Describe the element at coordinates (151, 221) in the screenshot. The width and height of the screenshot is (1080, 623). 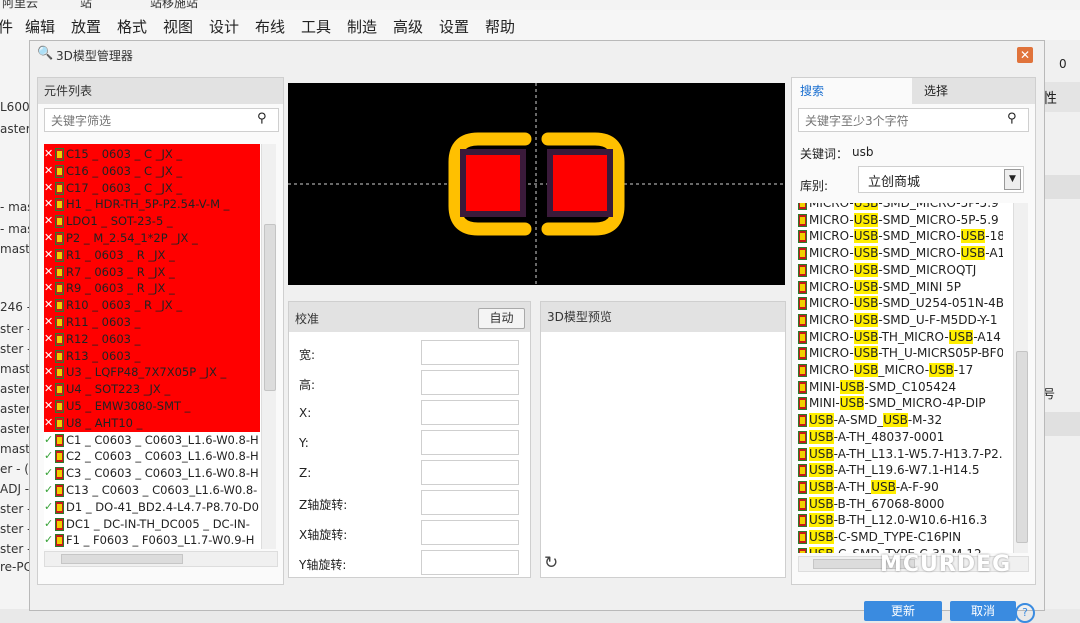
I see `component-row: ✕ LDO1 _ SOT-23-5 _` at that location.